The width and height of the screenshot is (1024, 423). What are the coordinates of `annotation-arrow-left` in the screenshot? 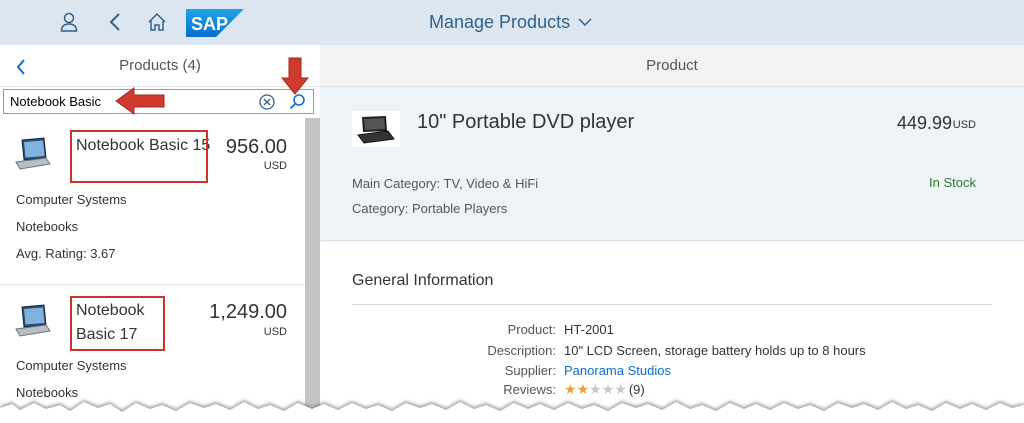 It's located at (140, 101).